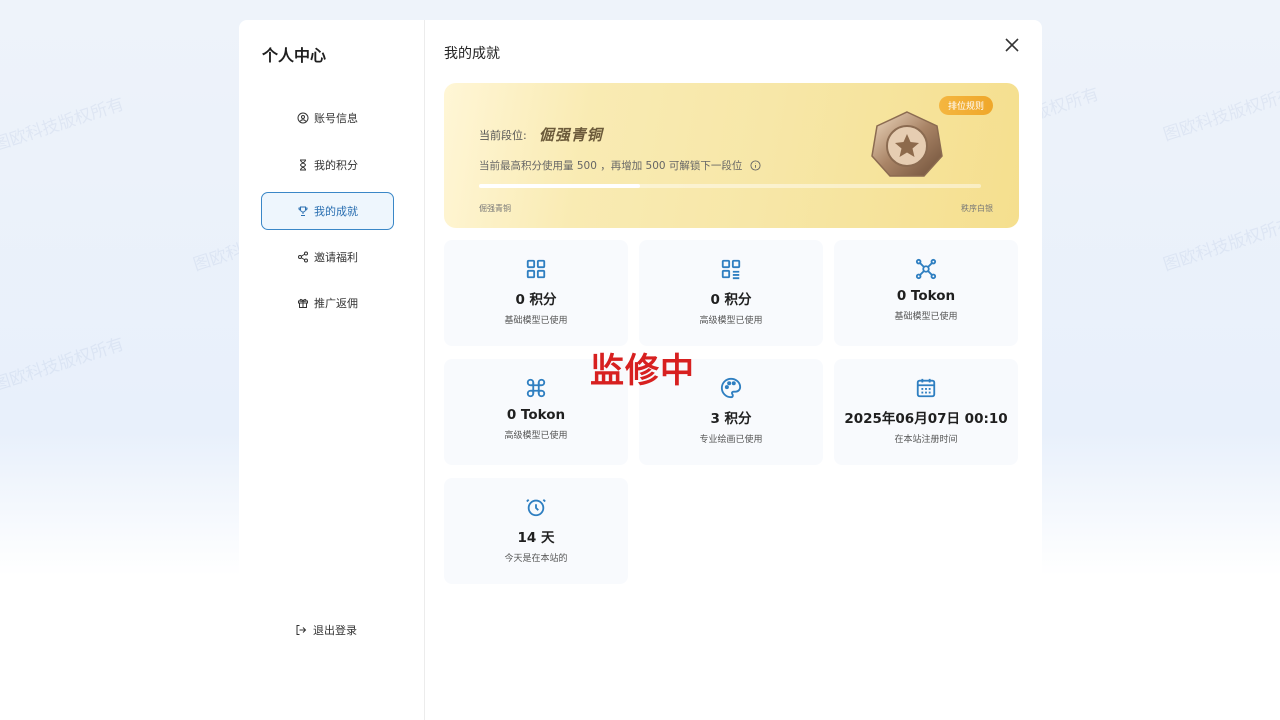 This screenshot has width=1280, height=720. What do you see at coordinates (336, 118) in the screenshot?
I see `sidebar-item-label: 账号信息` at bounding box center [336, 118].